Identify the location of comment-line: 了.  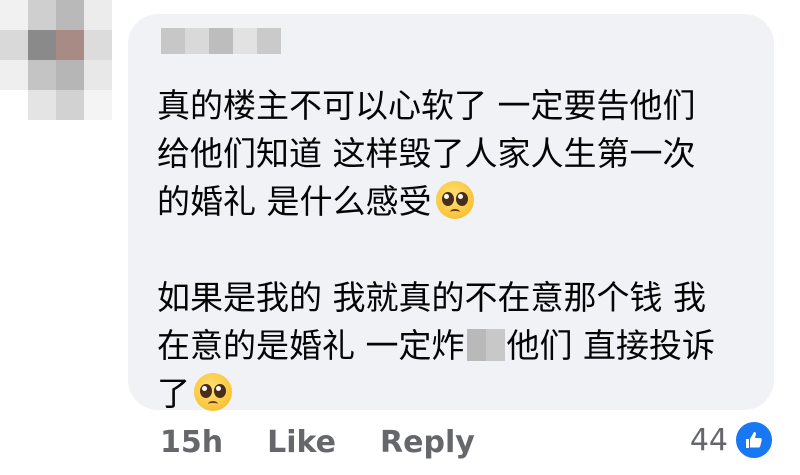
(457, 394).